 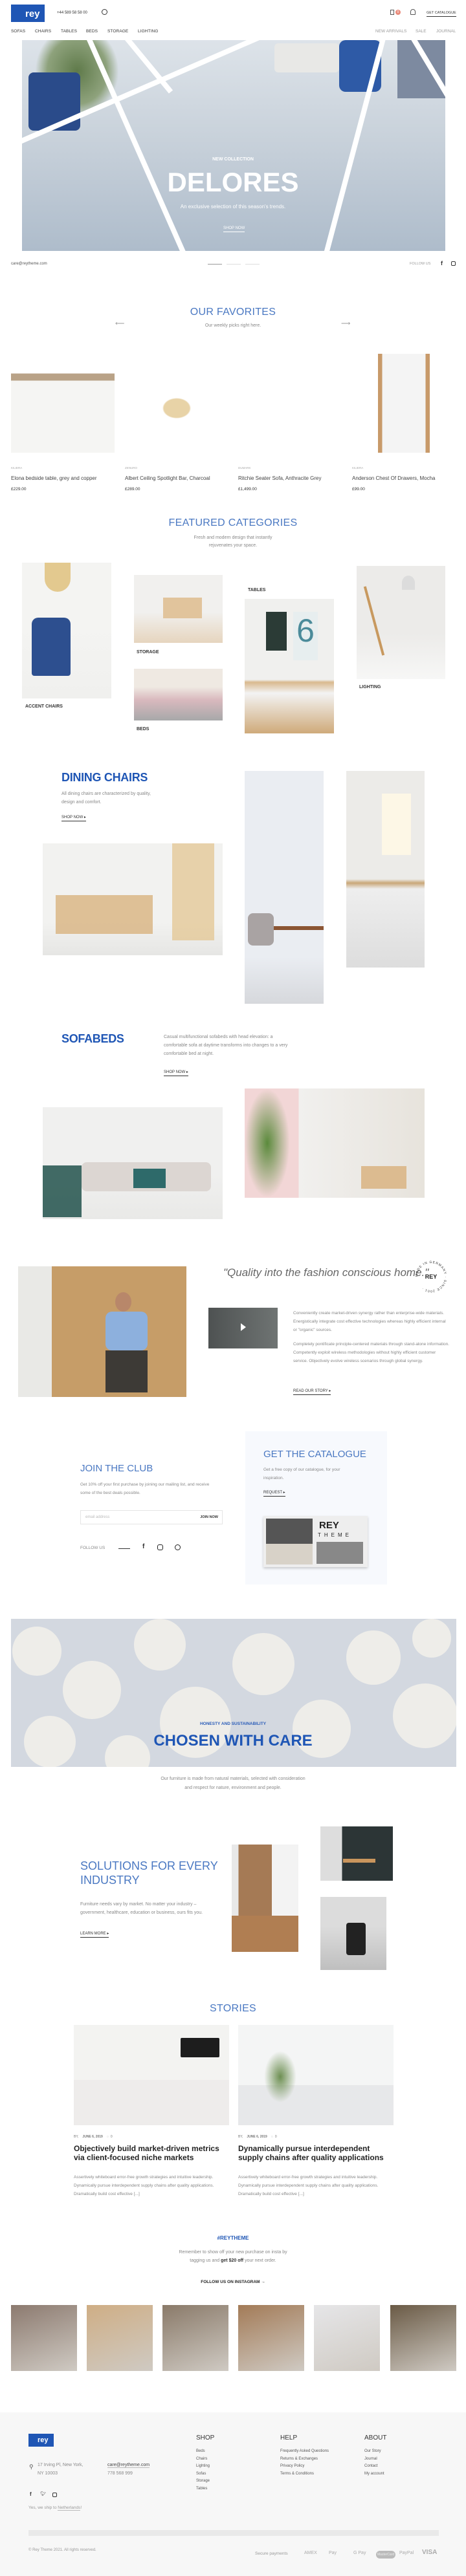 I want to click on category-accent-chairs-image, so click(x=66, y=630).